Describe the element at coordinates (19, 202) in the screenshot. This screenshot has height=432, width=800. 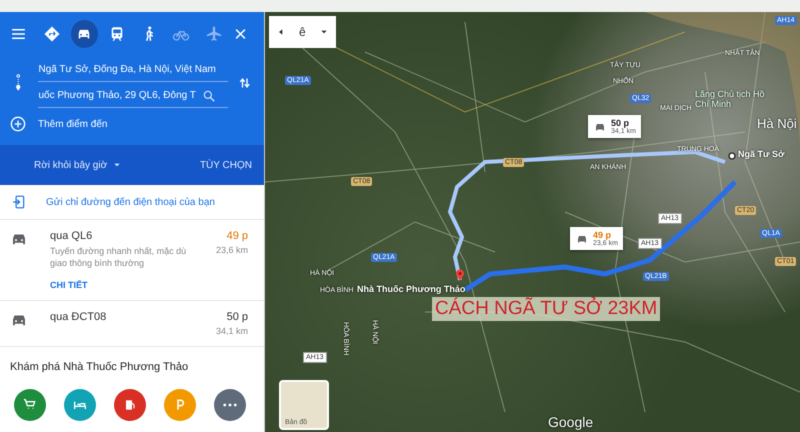
I see `send-to-phone-icon` at that location.